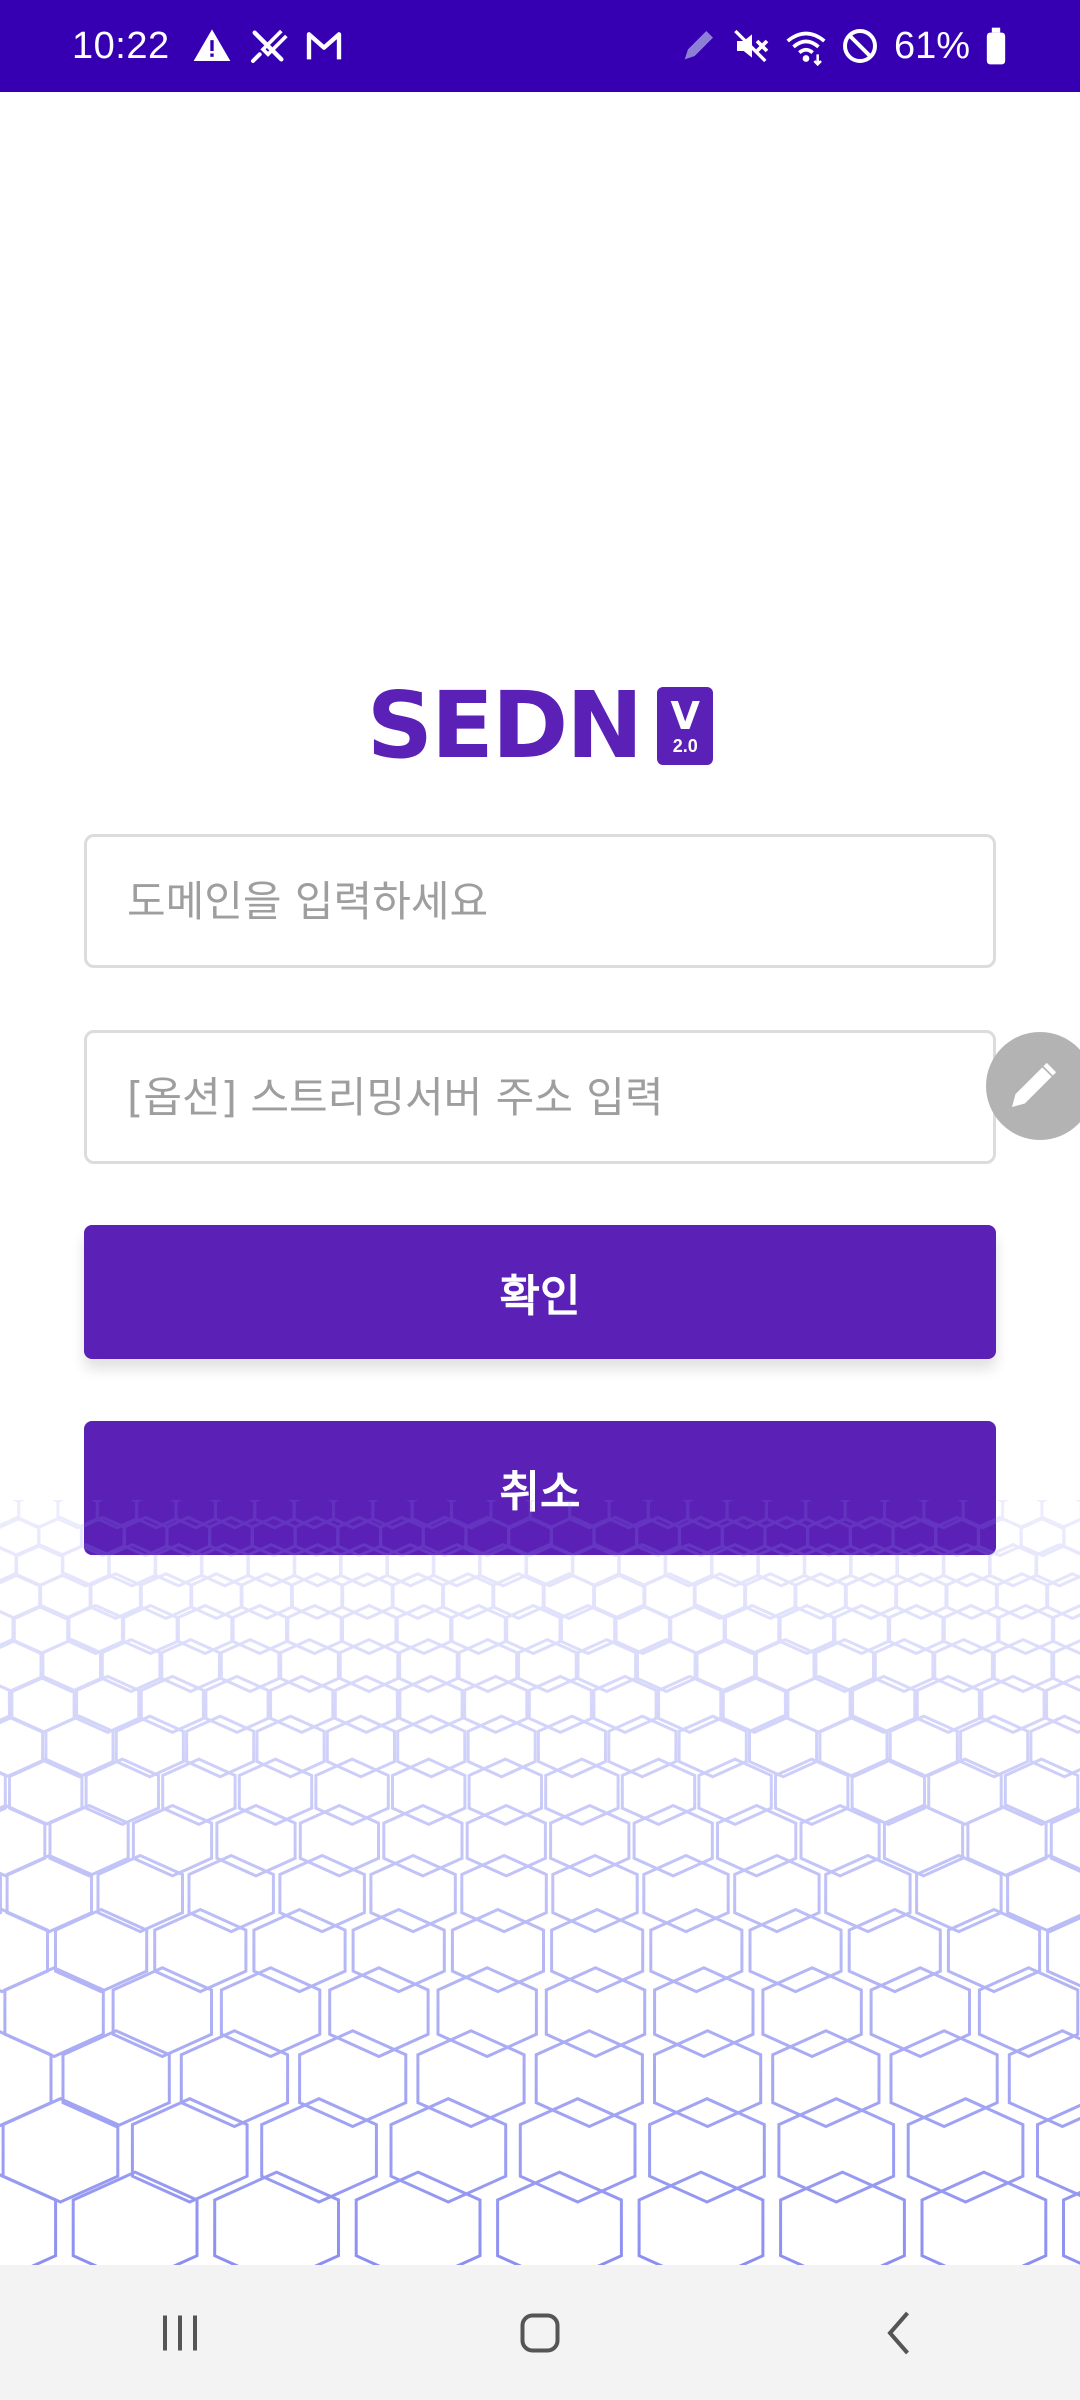 The image size is (1080, 2400). I want to click on pen-icon, so click(698, 46).